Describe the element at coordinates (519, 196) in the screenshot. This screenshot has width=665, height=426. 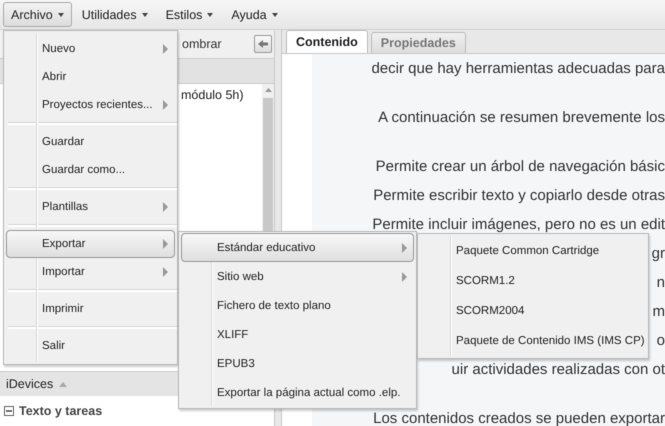
I see `content-text: Permite escribir texto y copiarlo desde otras` at that location.